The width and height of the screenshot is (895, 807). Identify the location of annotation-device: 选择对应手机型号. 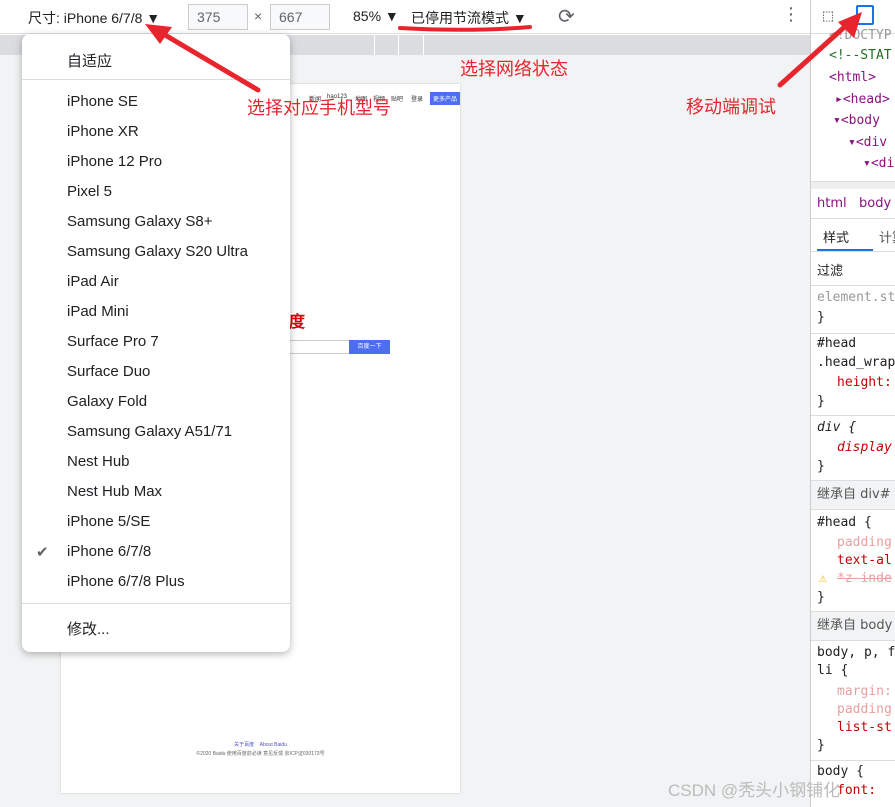
(319, 108).